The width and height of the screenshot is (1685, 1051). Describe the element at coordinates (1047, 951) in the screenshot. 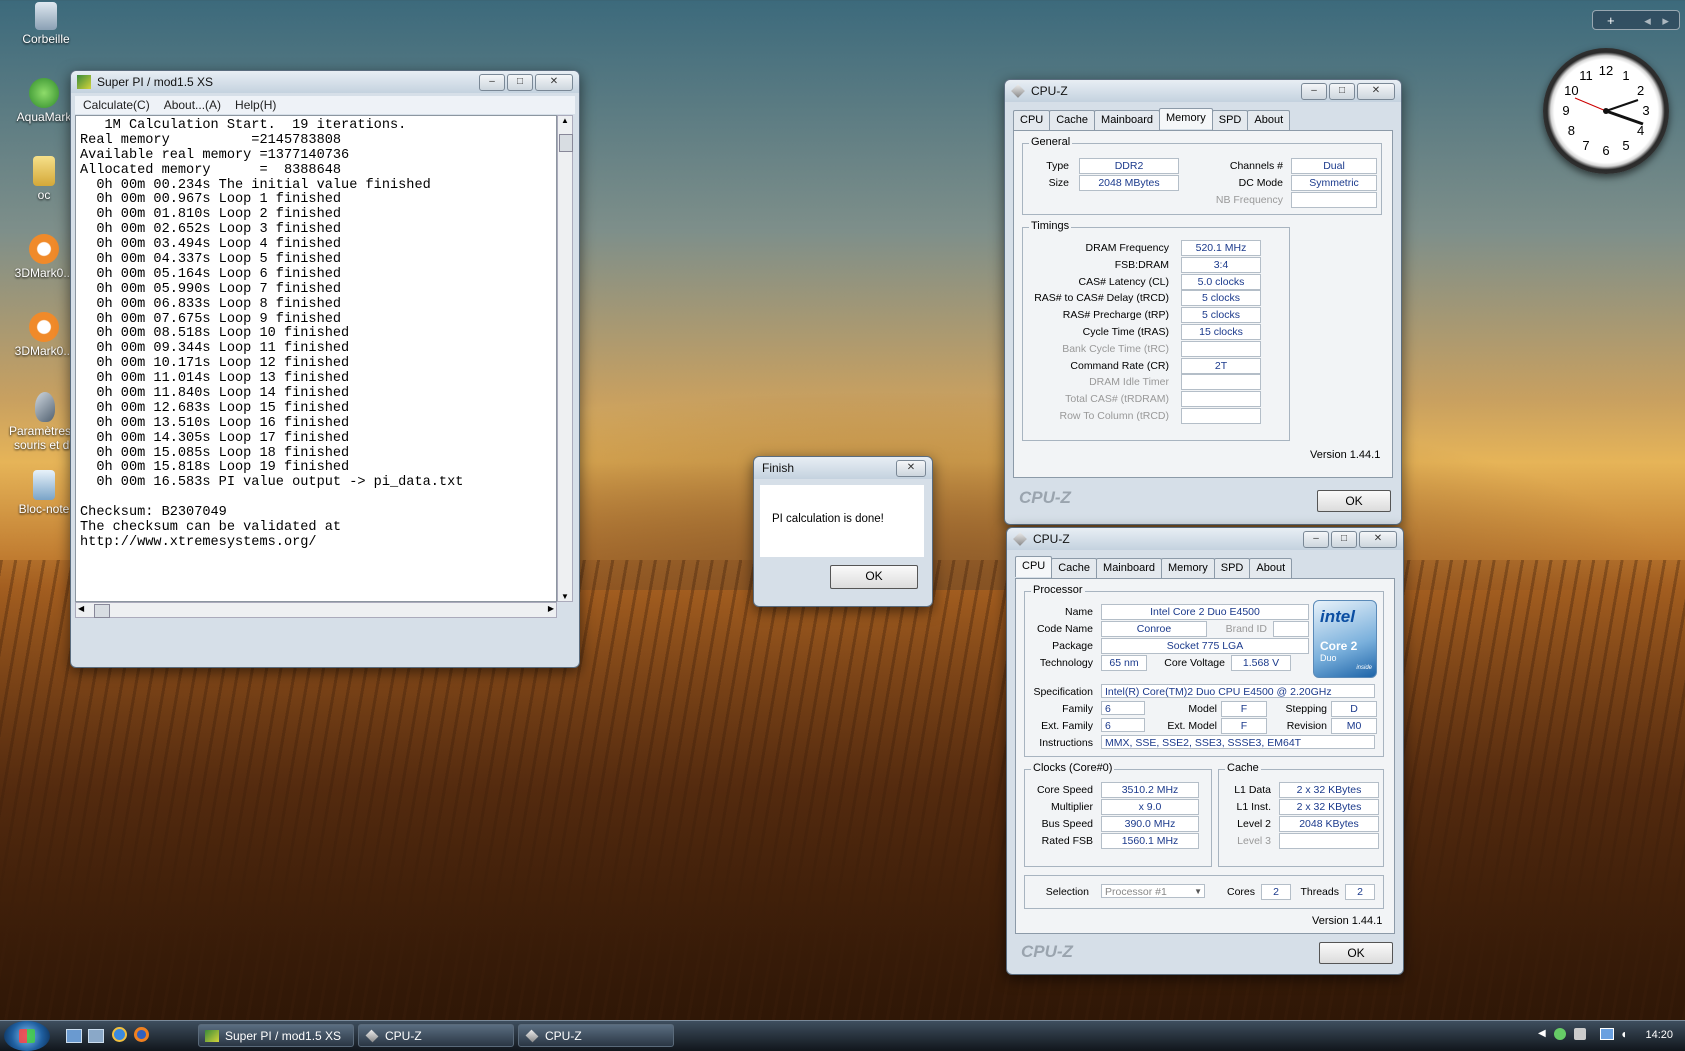

I see `cpuz-cpu-brand: CPU-Z` at that location.